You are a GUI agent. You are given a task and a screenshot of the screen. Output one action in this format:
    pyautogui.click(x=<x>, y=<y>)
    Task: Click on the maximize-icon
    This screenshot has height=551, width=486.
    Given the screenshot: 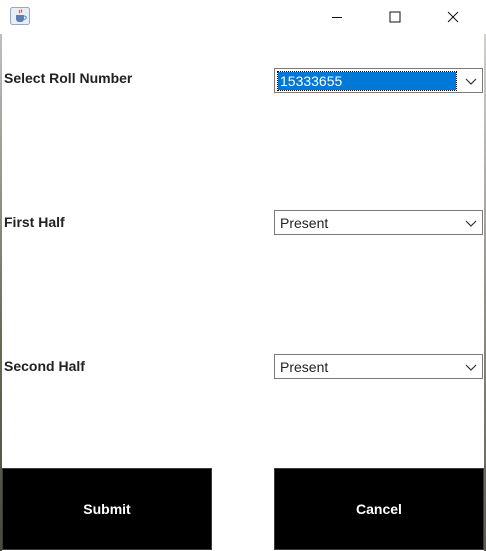 What is the action you would take?
    pyautogui.click(x=395, y=17)
    